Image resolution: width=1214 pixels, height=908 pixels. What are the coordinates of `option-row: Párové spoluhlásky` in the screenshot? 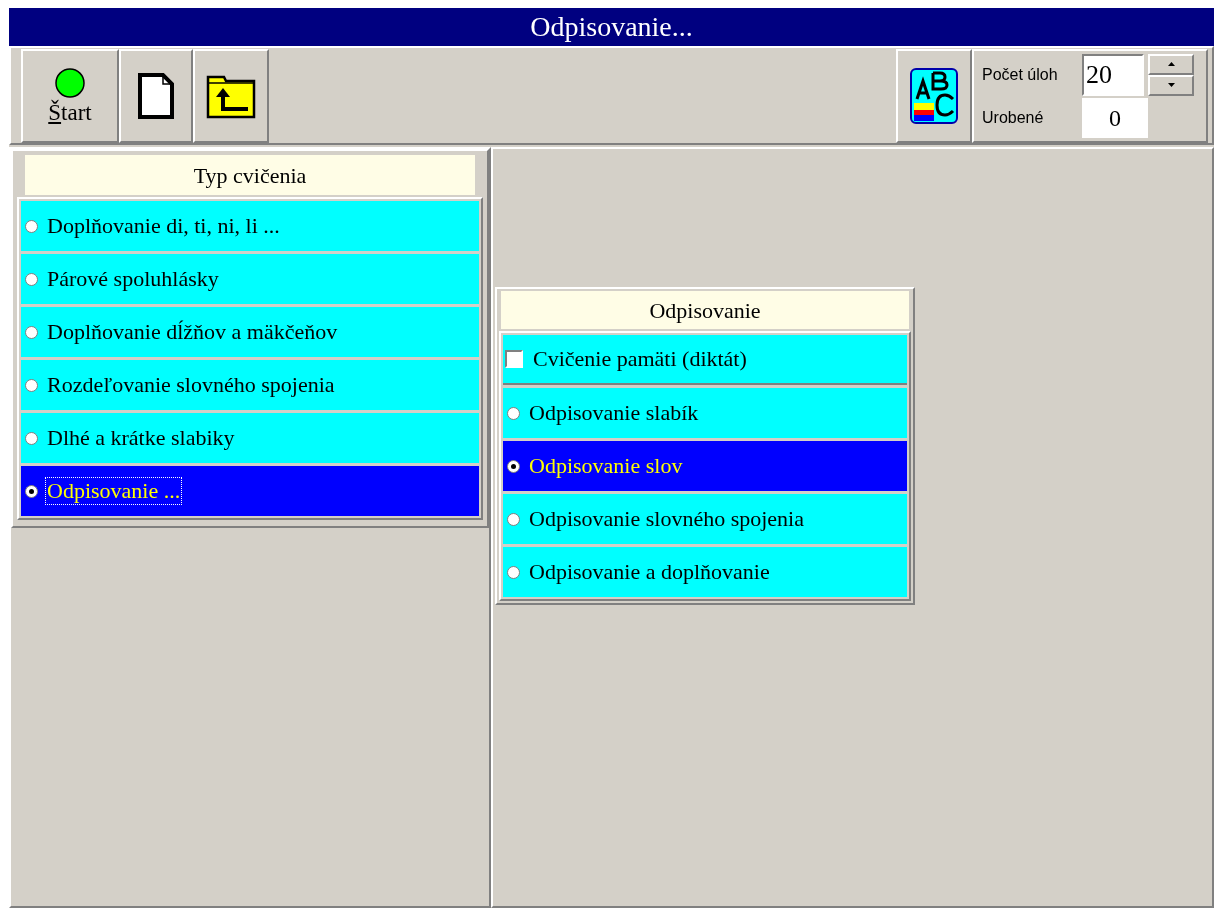 It's located at (250, 279).